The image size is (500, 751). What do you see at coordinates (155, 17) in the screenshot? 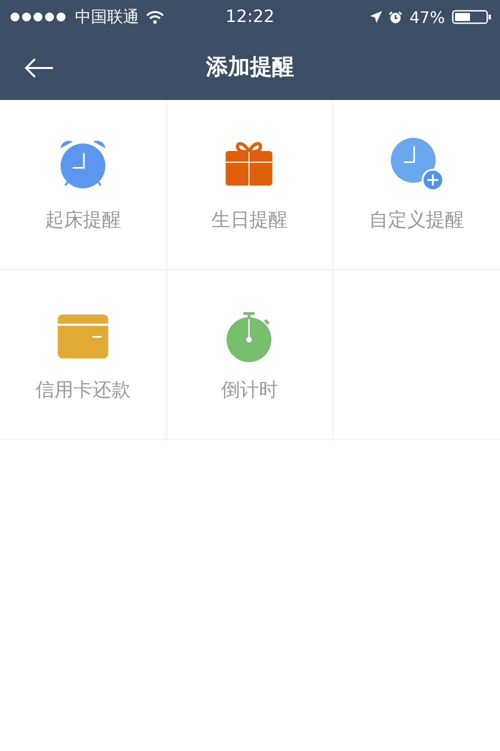
I see `wifi-icon` at bounding box center [155, 17].